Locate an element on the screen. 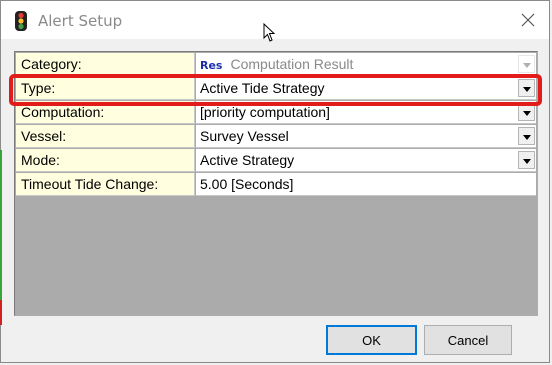  type-row-highlight is located at coordinates (275, 90).